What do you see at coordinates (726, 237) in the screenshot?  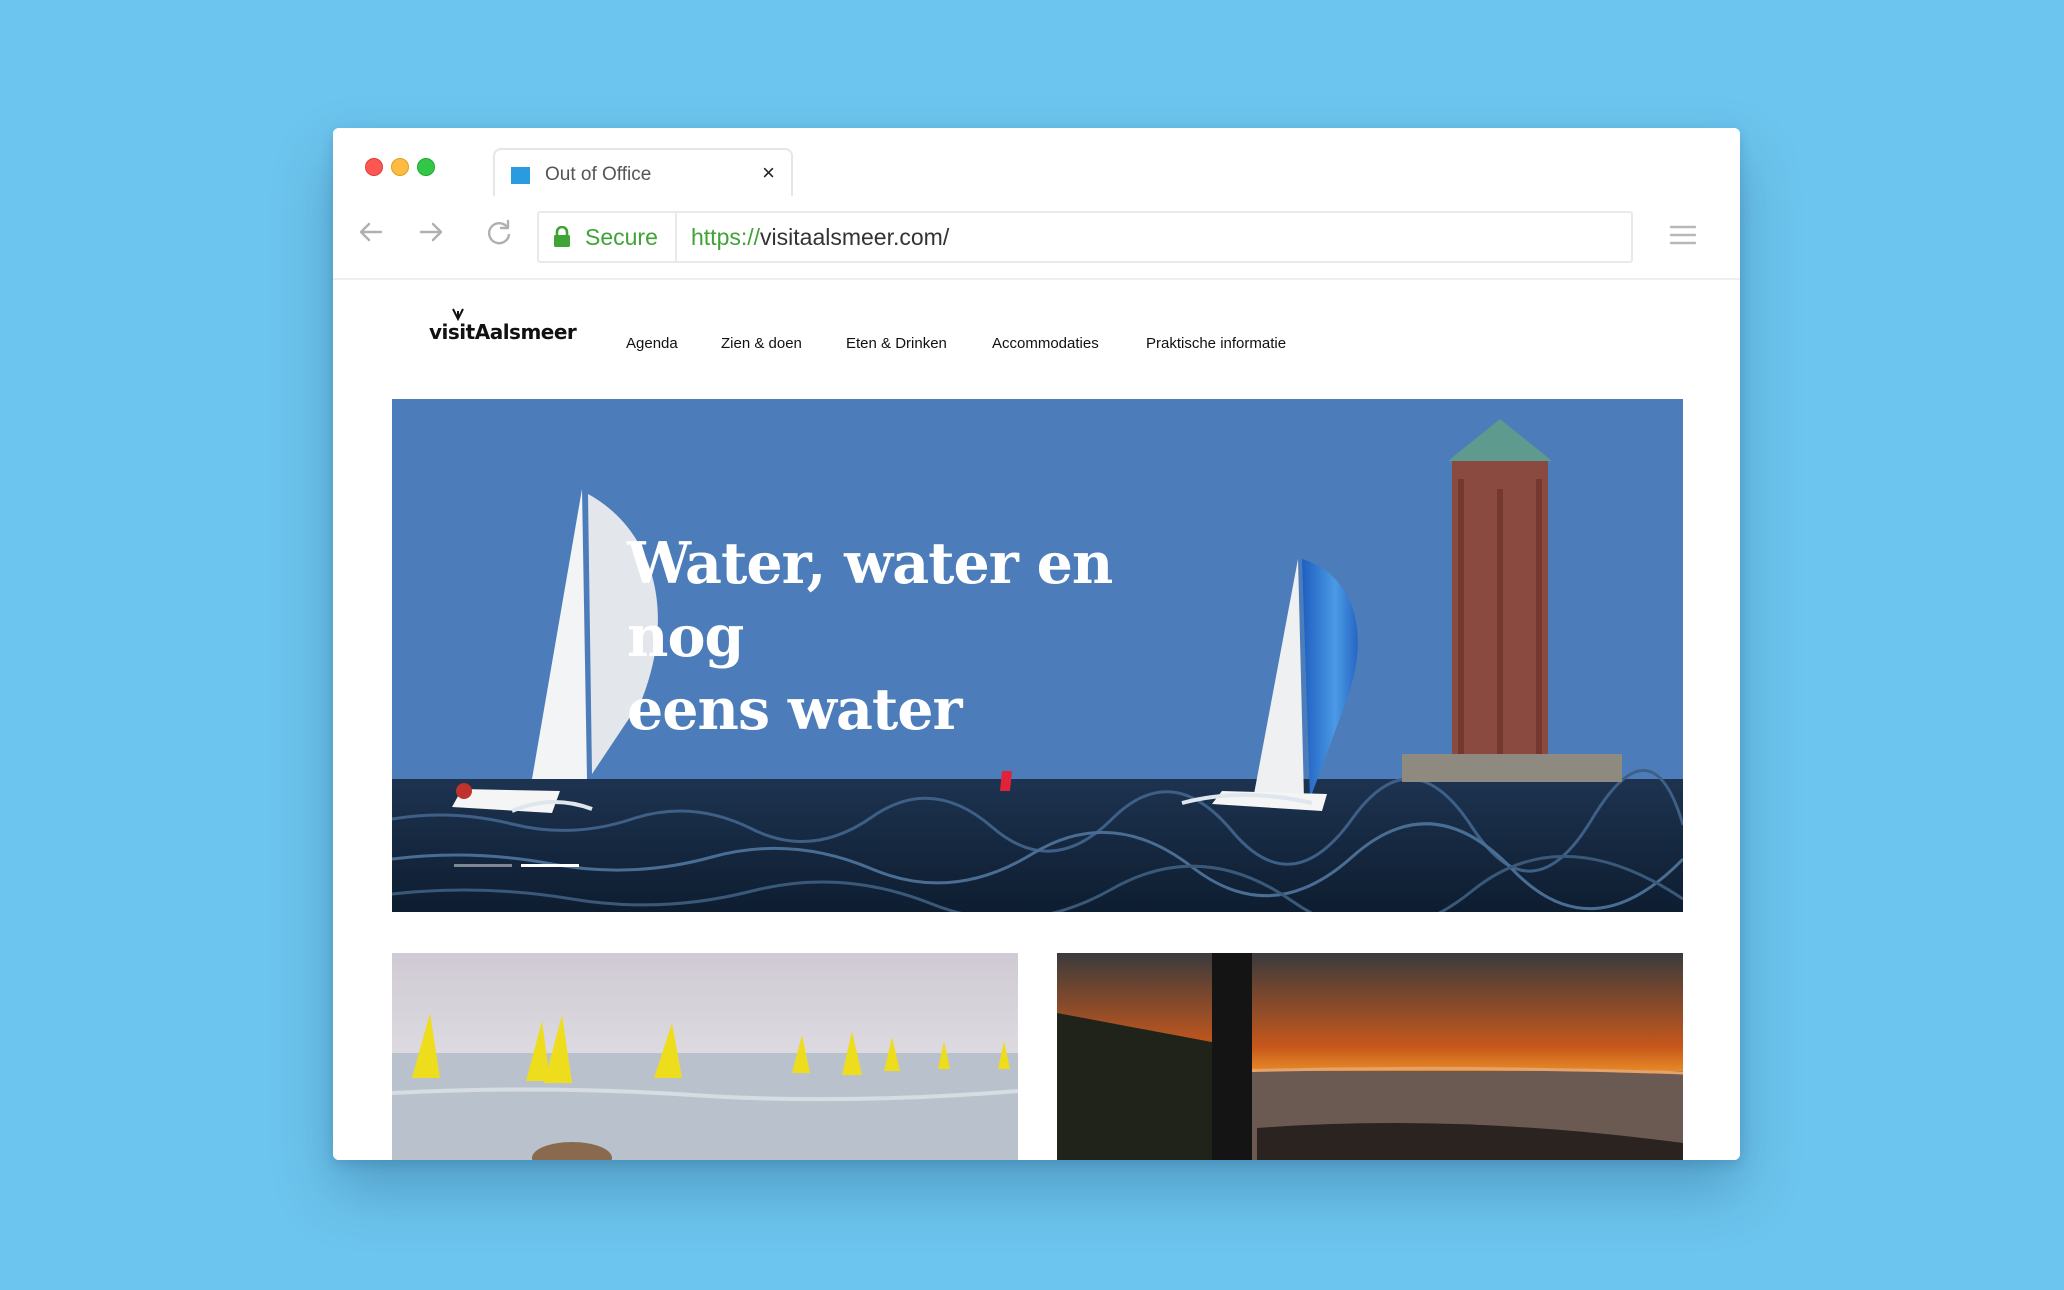 I see `url-scheme: https://` at bounding box center [726, 237].